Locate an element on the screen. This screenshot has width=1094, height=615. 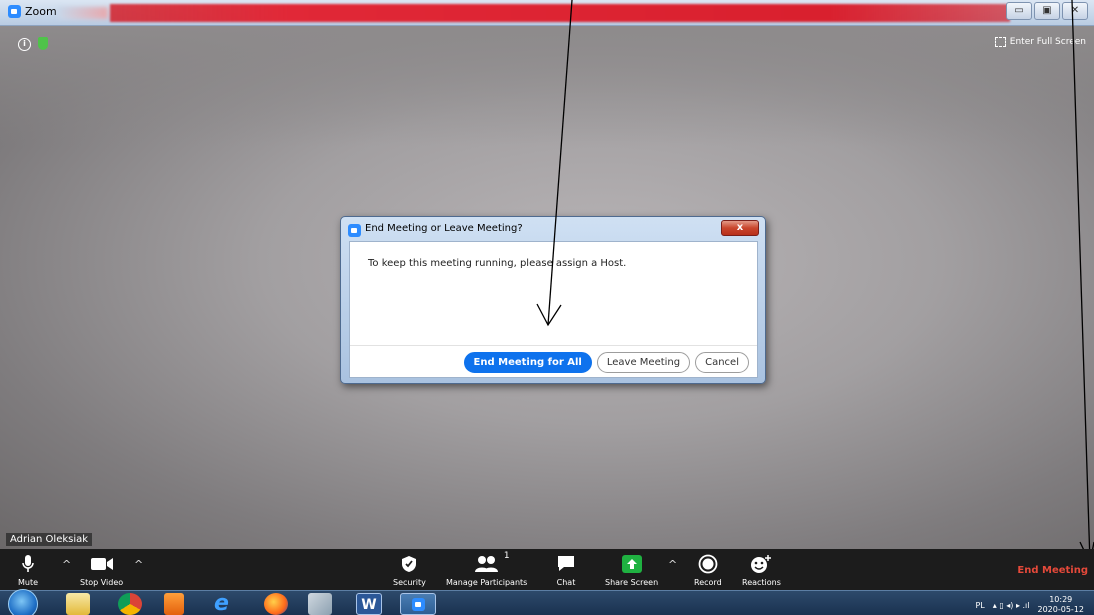
manage-participants-button: 1 Manage Participants is located at coordinates (487, 569).